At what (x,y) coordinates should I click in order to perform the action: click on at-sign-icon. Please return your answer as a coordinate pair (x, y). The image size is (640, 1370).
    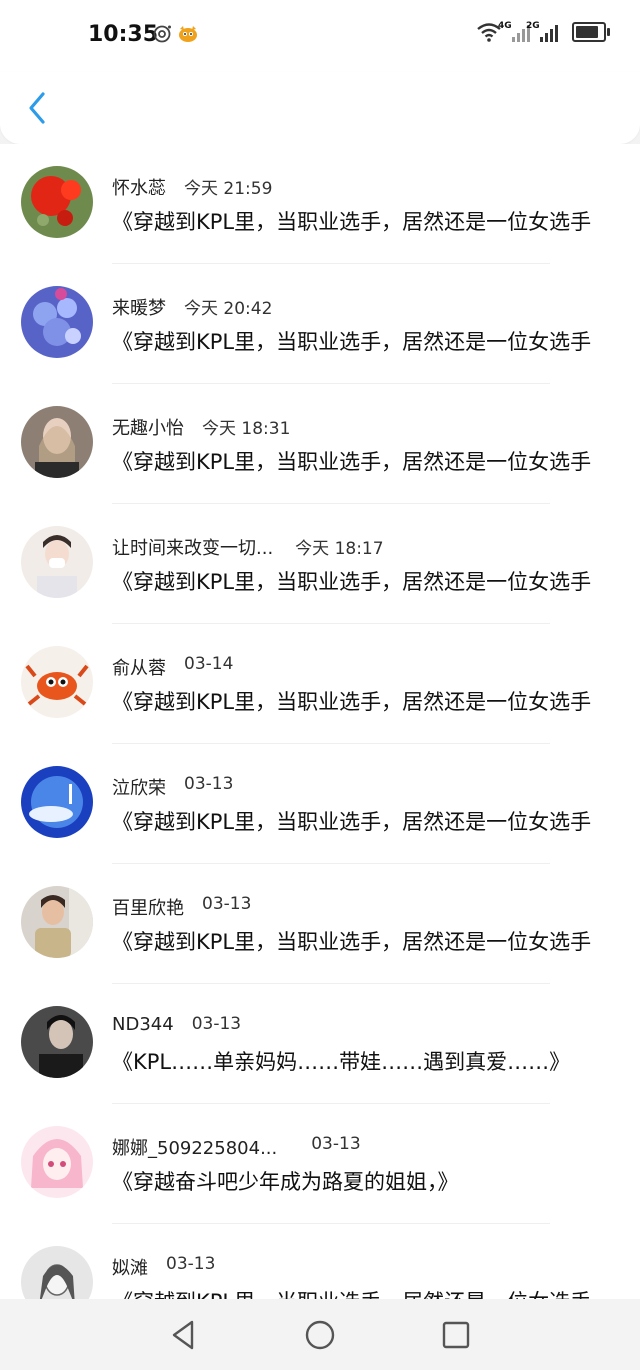
    Looking at the image, I should click on (162, 34).